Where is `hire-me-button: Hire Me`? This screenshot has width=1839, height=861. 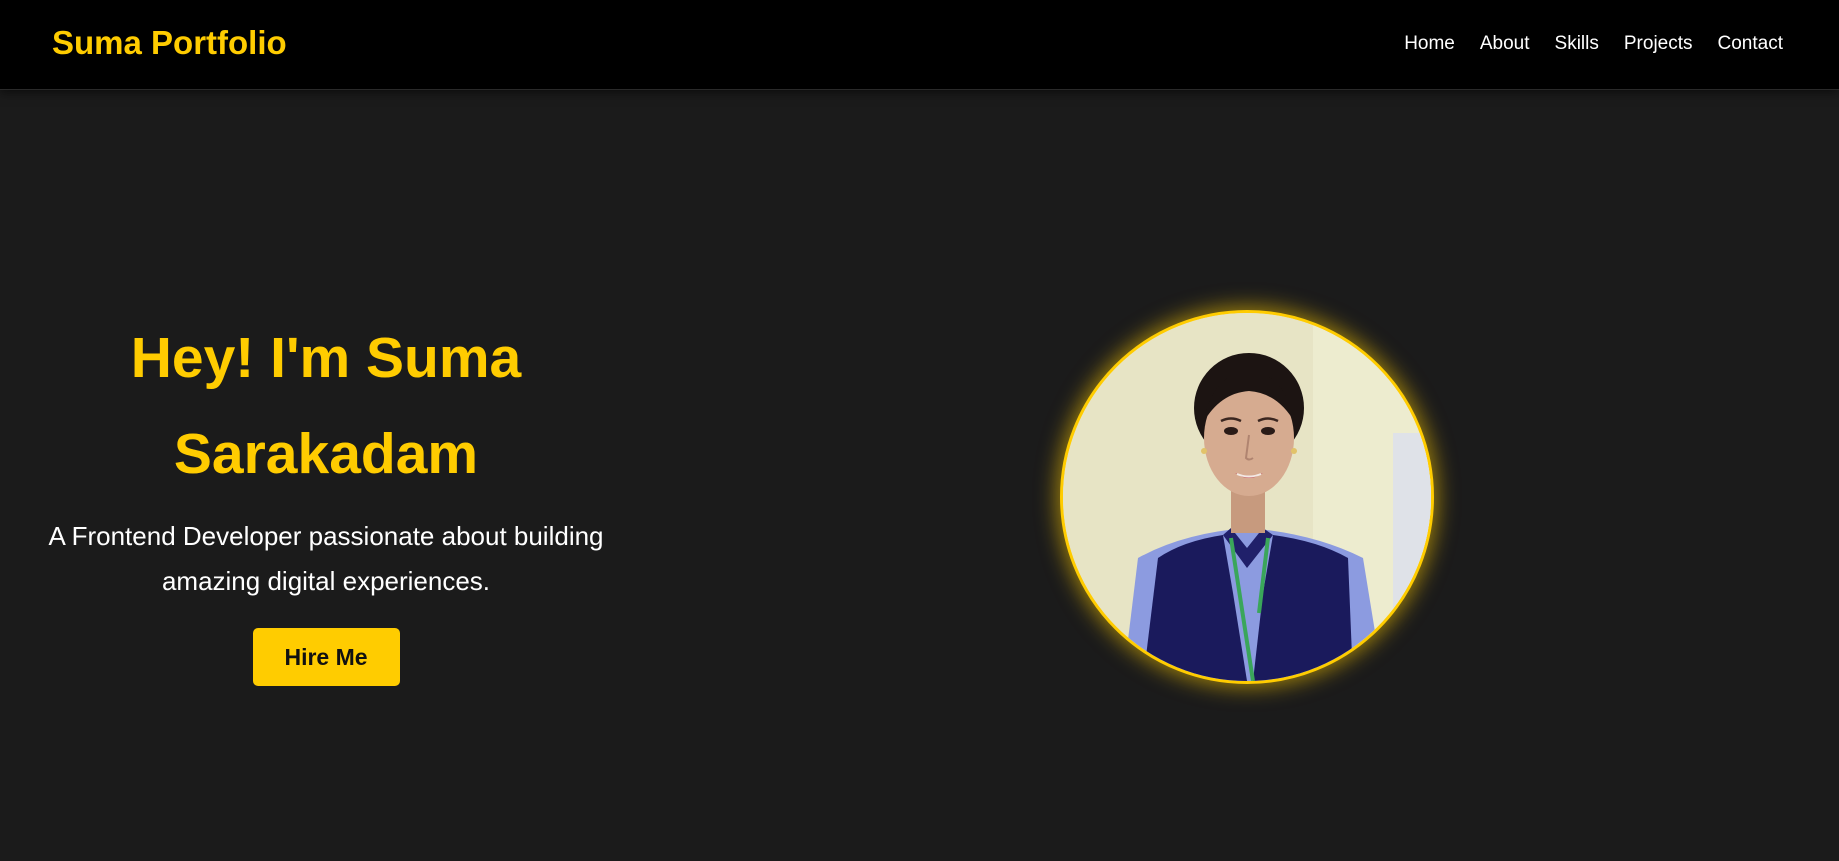 hire-me-button: Hire Me is located at coordinates (326, 657).